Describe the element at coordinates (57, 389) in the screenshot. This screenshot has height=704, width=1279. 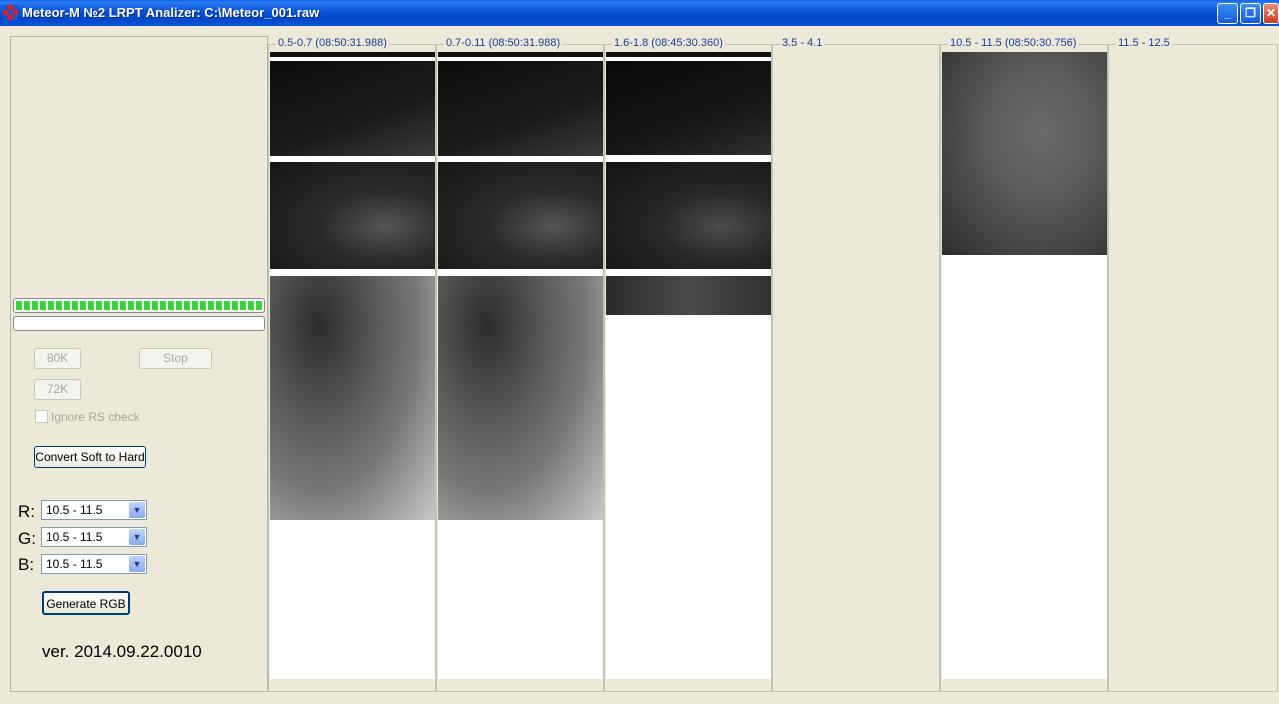
I see `mode-72k-button: 72K` at that location.